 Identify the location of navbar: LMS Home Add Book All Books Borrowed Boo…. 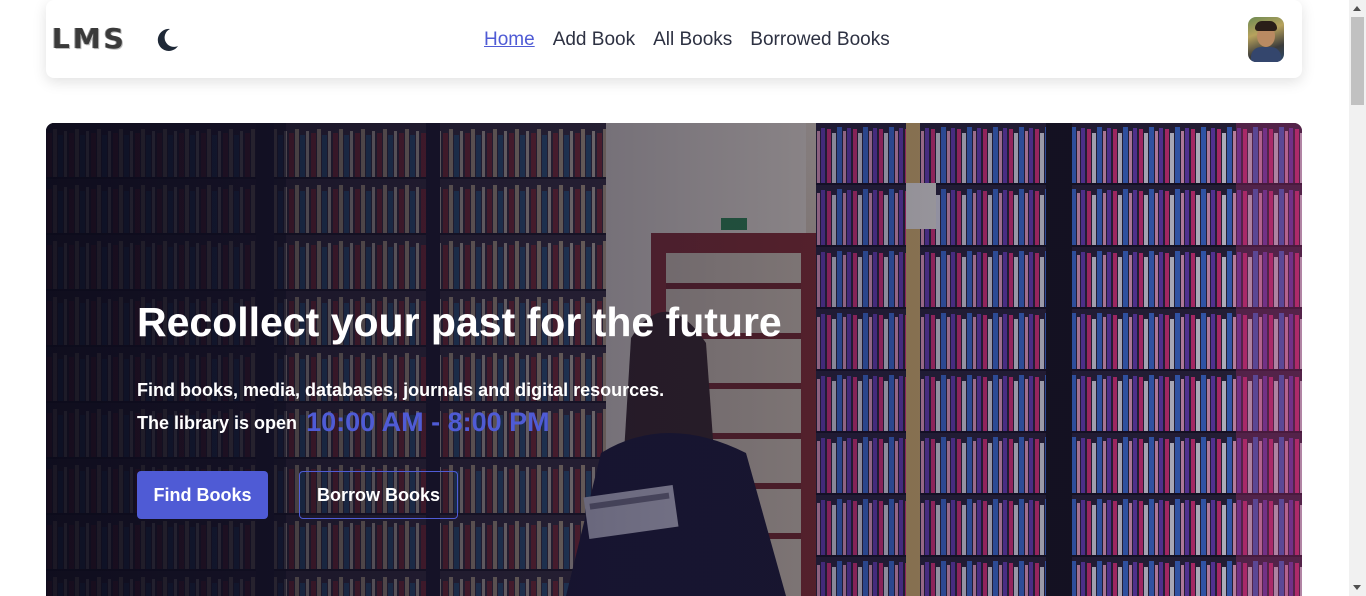
(674, 39).